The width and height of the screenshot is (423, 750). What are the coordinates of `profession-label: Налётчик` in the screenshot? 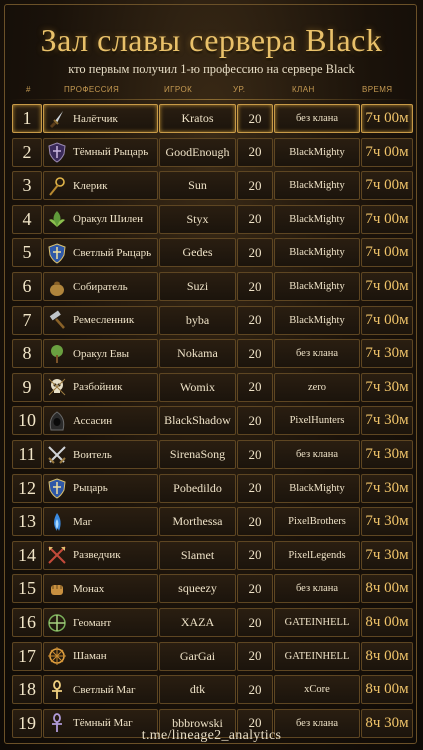 It's located at (95, 118).